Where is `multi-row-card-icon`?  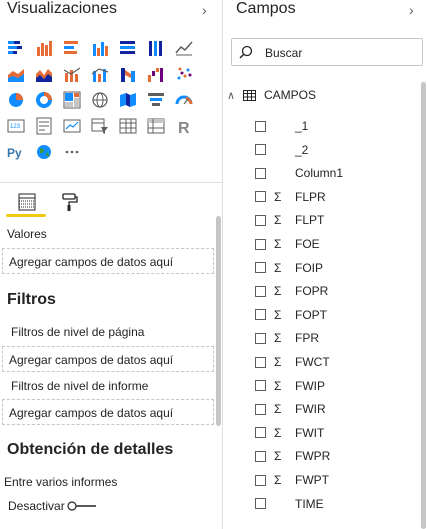 multi-row-card-icon is located at coordinates (44, 126).